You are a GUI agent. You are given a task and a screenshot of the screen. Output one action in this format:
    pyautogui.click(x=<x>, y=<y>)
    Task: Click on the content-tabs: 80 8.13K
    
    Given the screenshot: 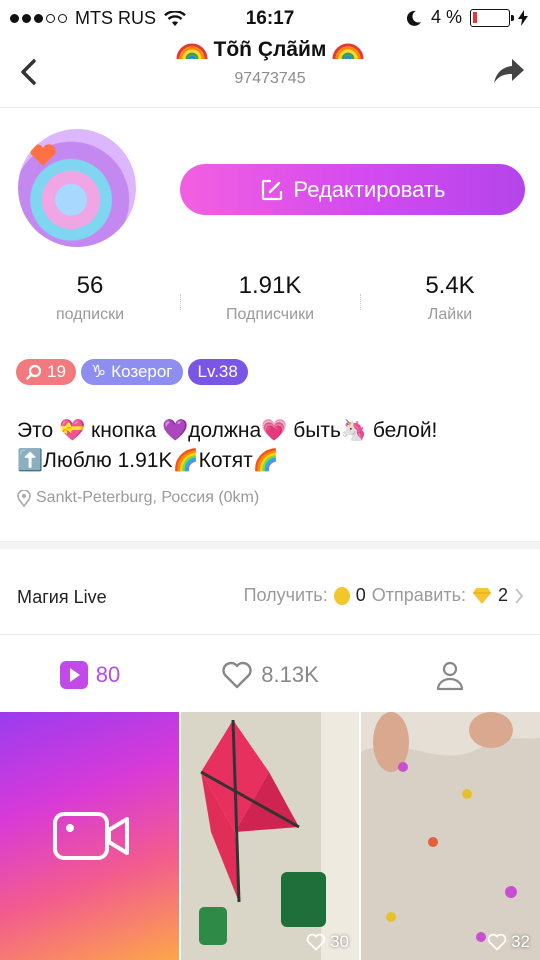 What is the action you would take?
    pyautogui.click(x=270, y=675)
    